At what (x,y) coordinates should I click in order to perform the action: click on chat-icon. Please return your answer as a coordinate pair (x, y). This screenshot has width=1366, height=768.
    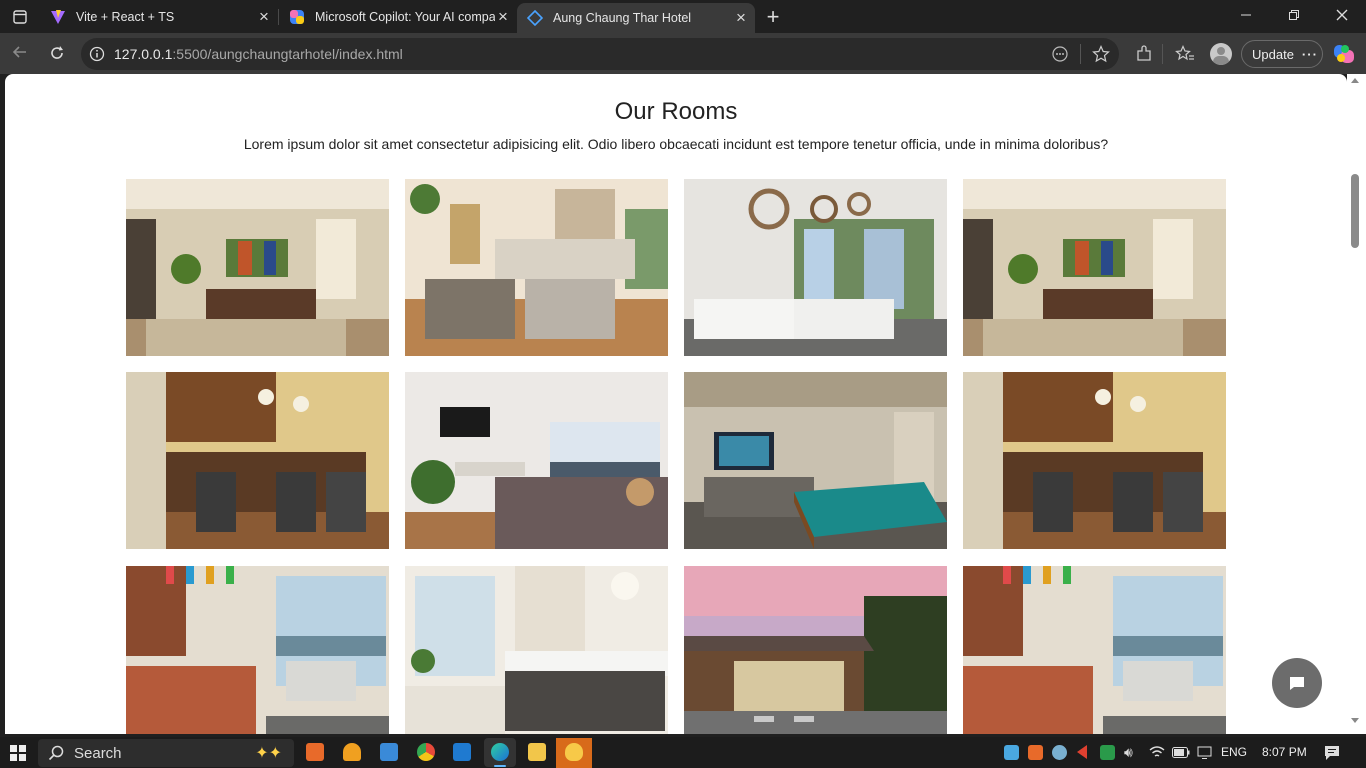
    Looking at the image, I should click on (1297, 683).